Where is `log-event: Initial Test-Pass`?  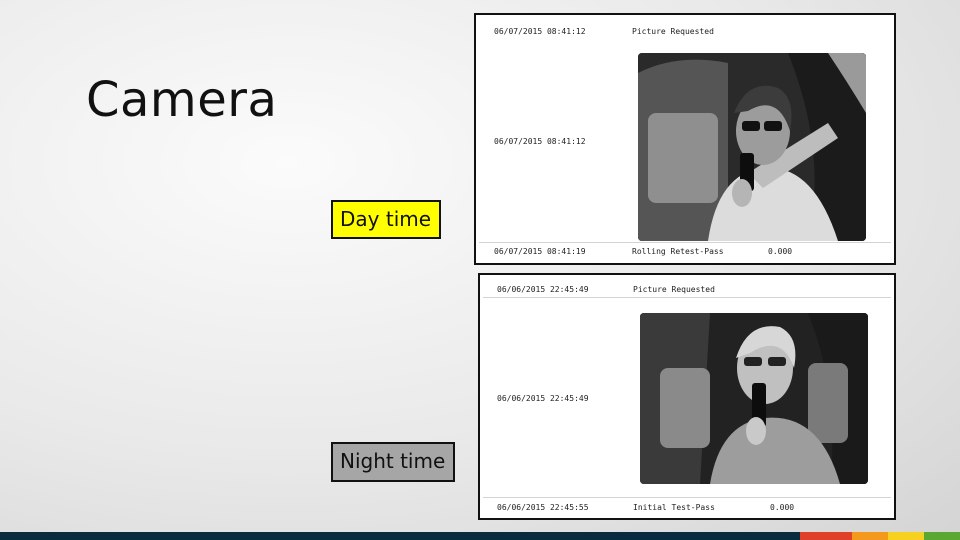 log-event: Initial Test-Pass is located at coordinates (674, 507).